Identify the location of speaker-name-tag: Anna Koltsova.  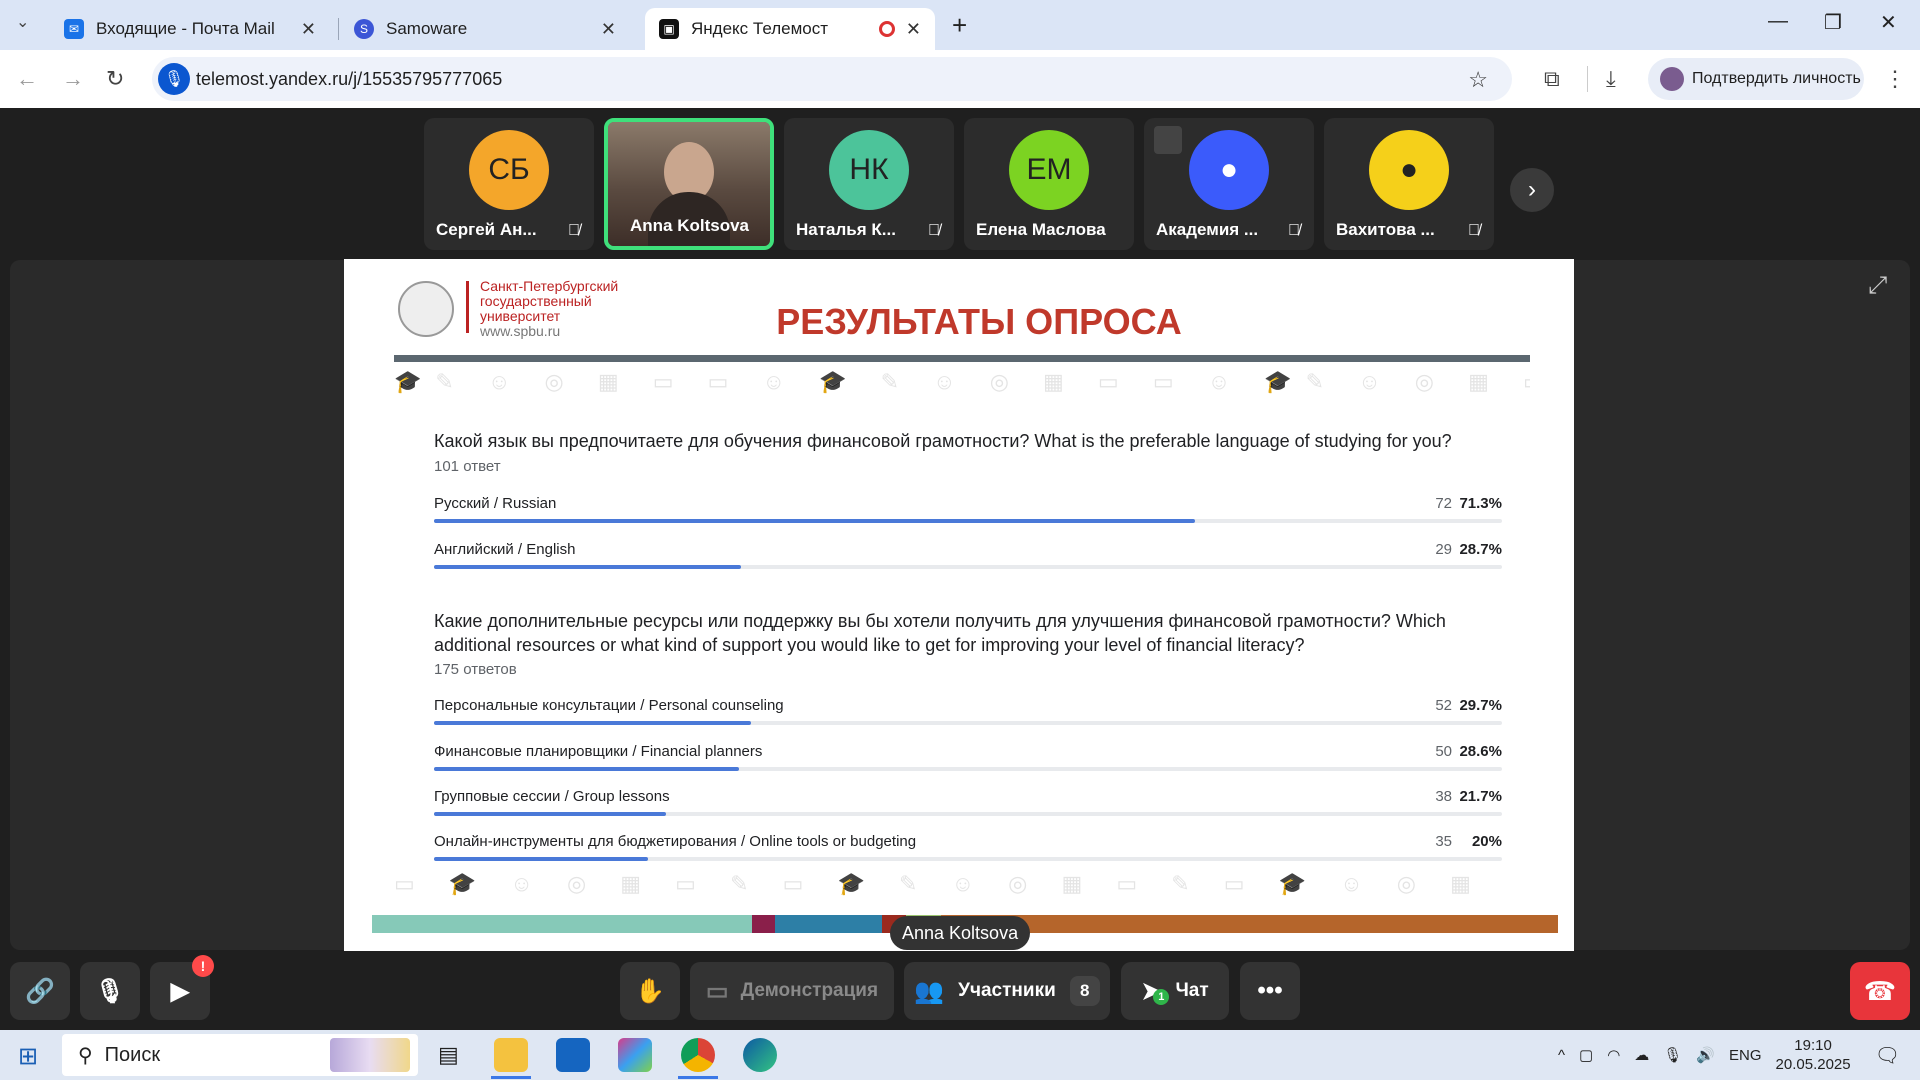
(960, 933).